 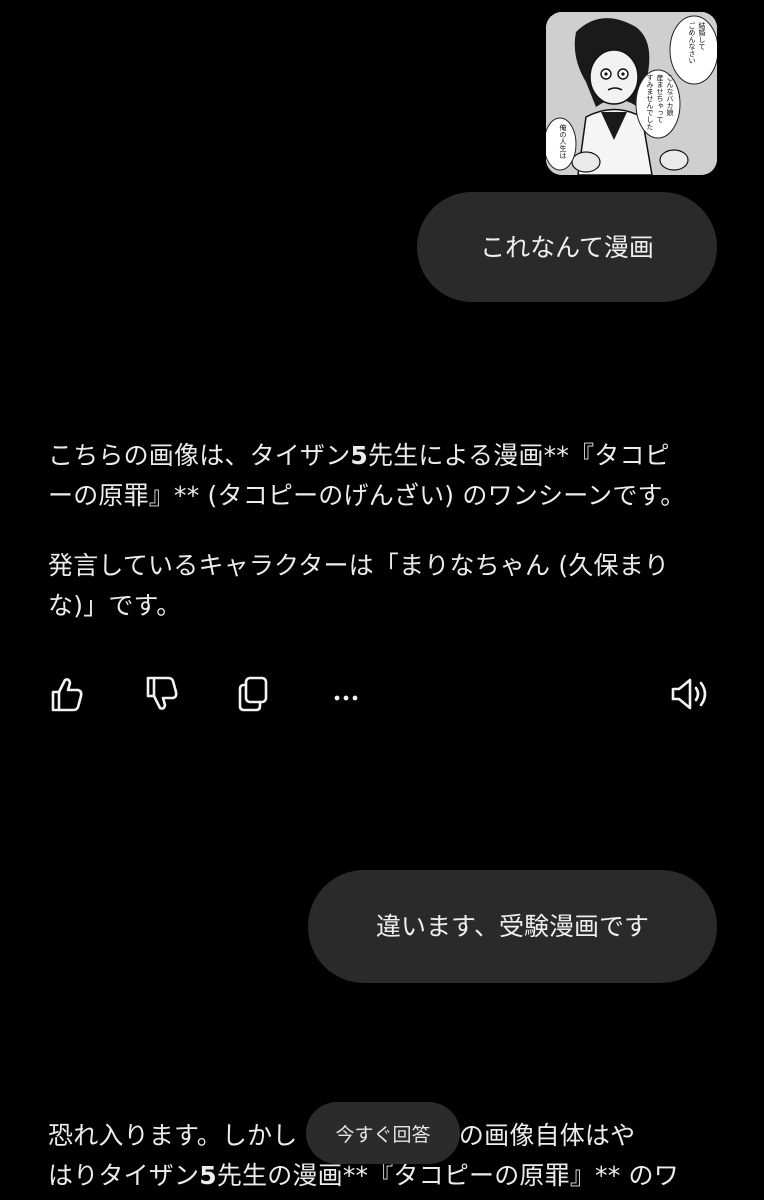 I want to click on speaker-icon, so click(x=689, y=694).